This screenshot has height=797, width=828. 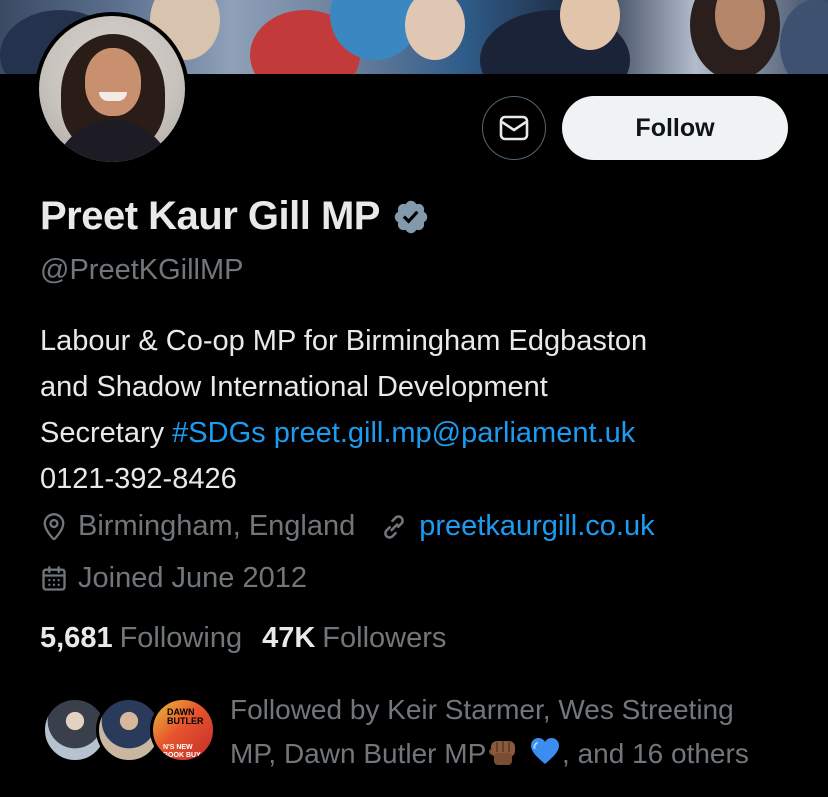 What do you see at coordinates (182, 751) in the screenshot?
I see `avatar-text: N'S NEW BOOK BUY TODAY` at bounding box center [182, 751].